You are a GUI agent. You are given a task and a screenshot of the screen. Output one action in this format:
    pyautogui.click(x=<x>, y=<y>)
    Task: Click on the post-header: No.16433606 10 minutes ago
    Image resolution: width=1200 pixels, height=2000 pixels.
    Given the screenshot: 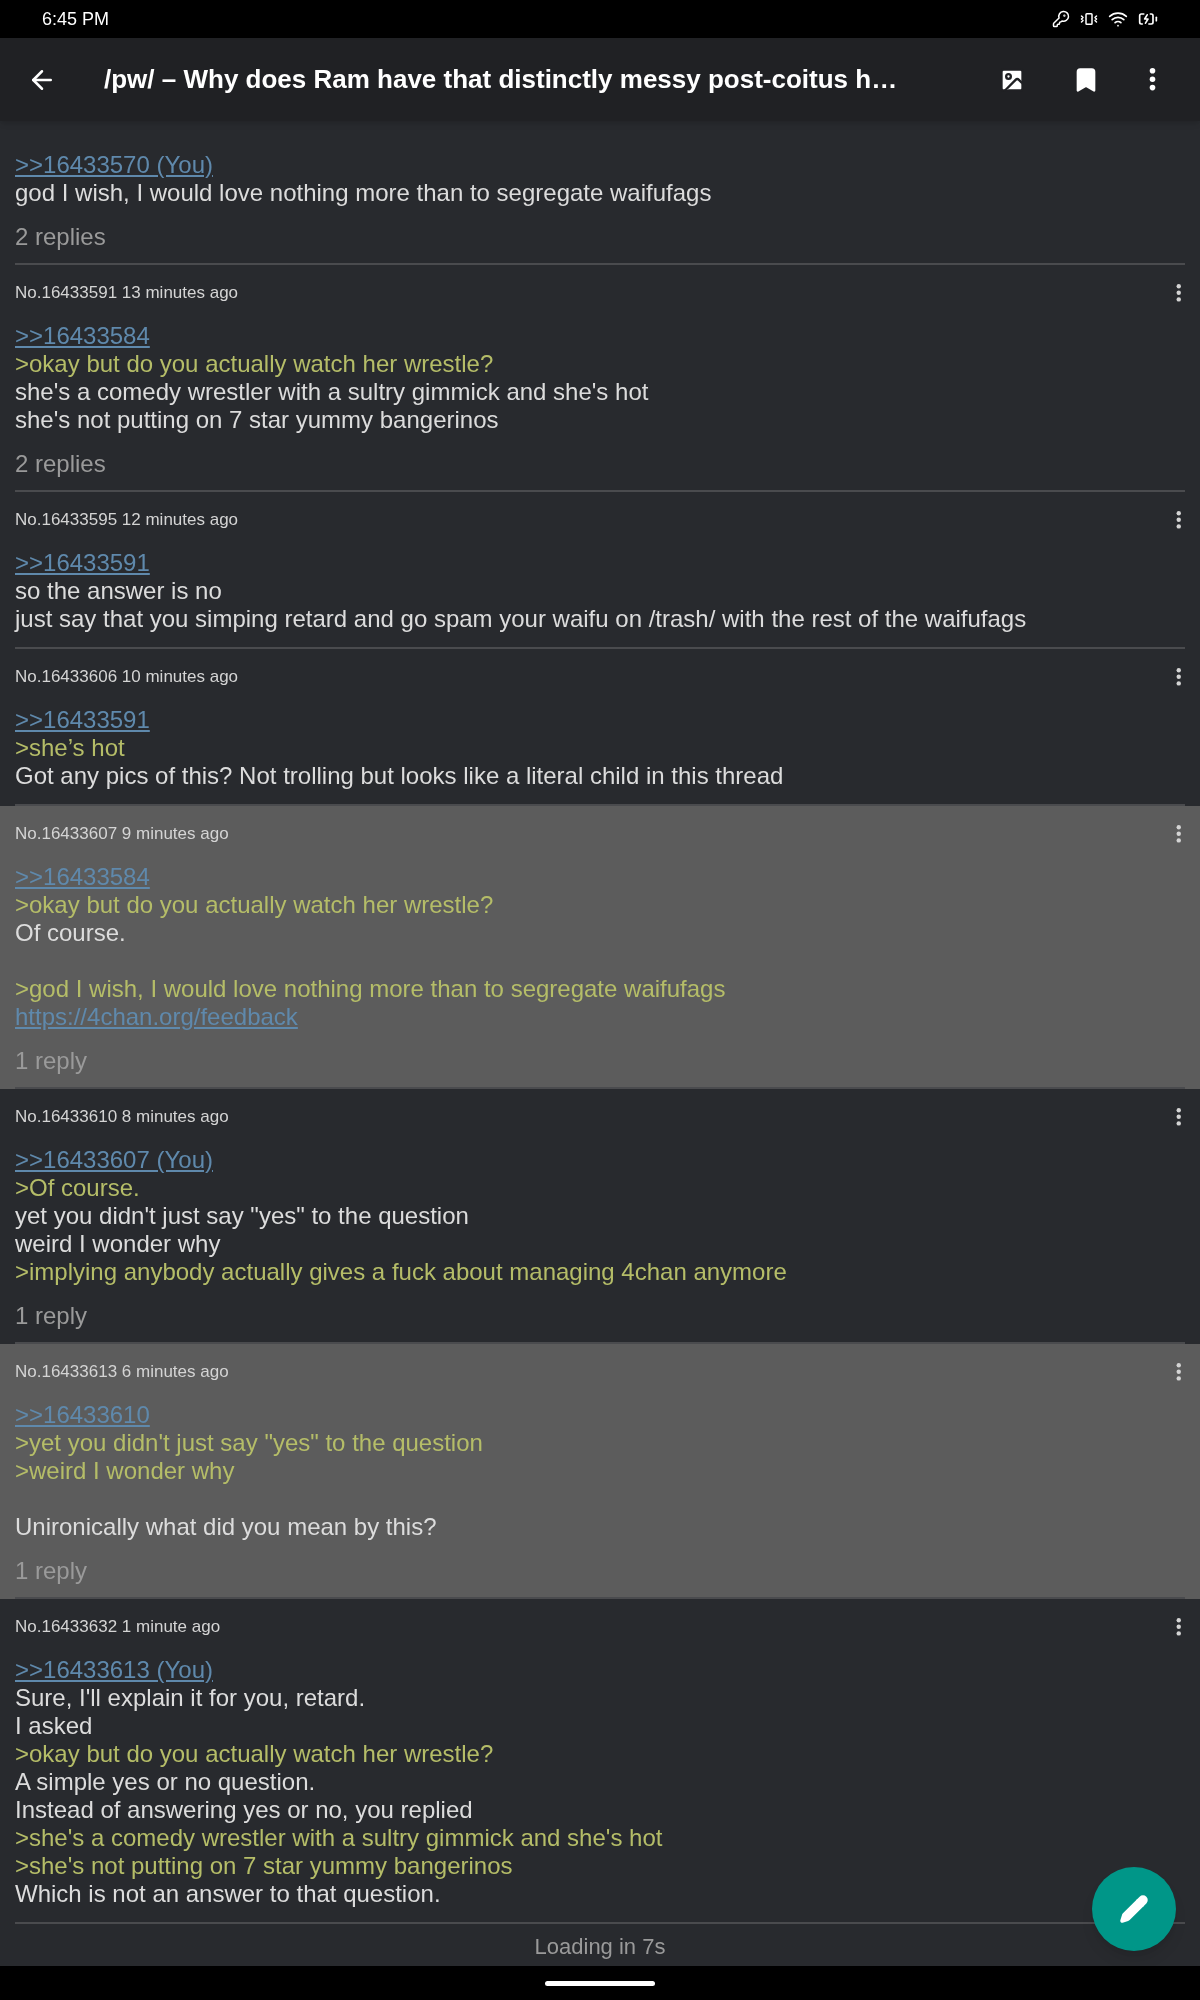 What is the action you would take?
    pyautogui.click(x=127, y=677)
    